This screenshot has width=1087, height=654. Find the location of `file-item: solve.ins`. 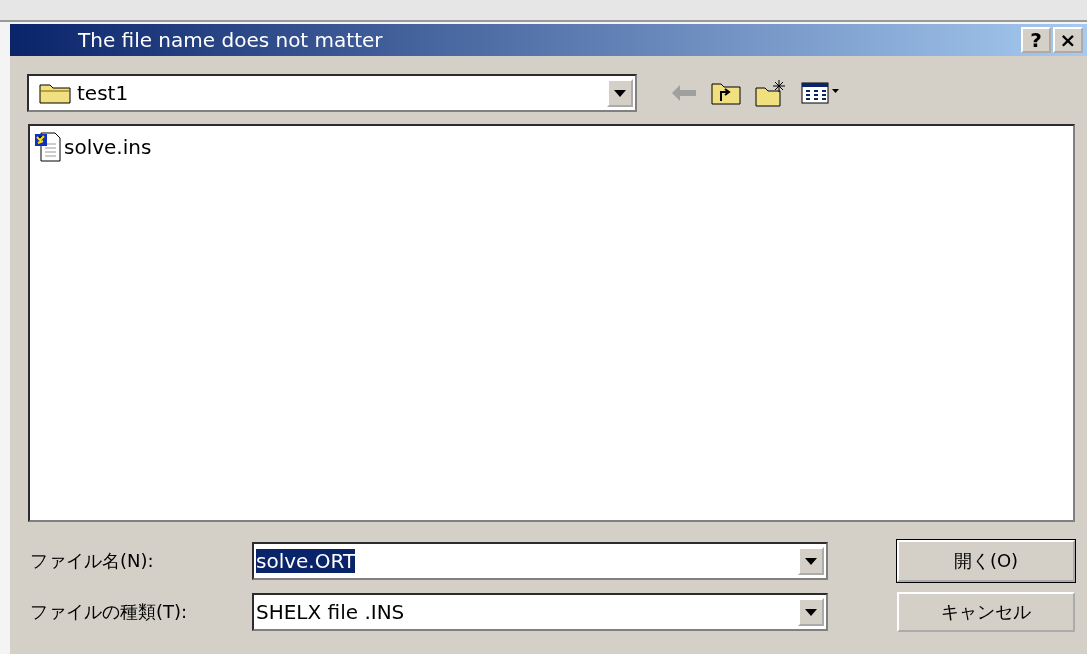

file-item: solve.ins is located at coordinates (93, 147).